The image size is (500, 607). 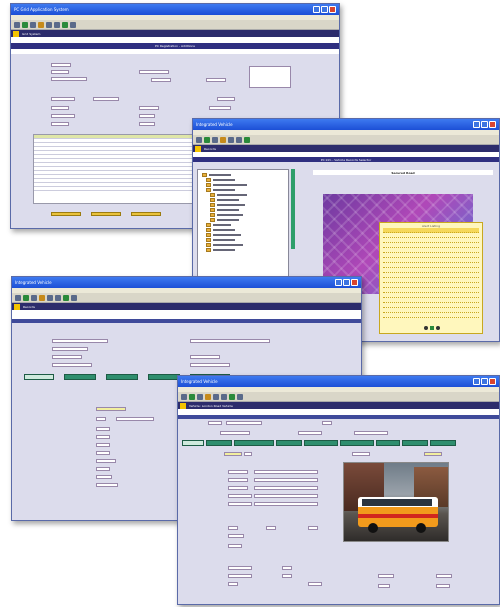 I want to click on fax-field, so click(x=147, y=124).